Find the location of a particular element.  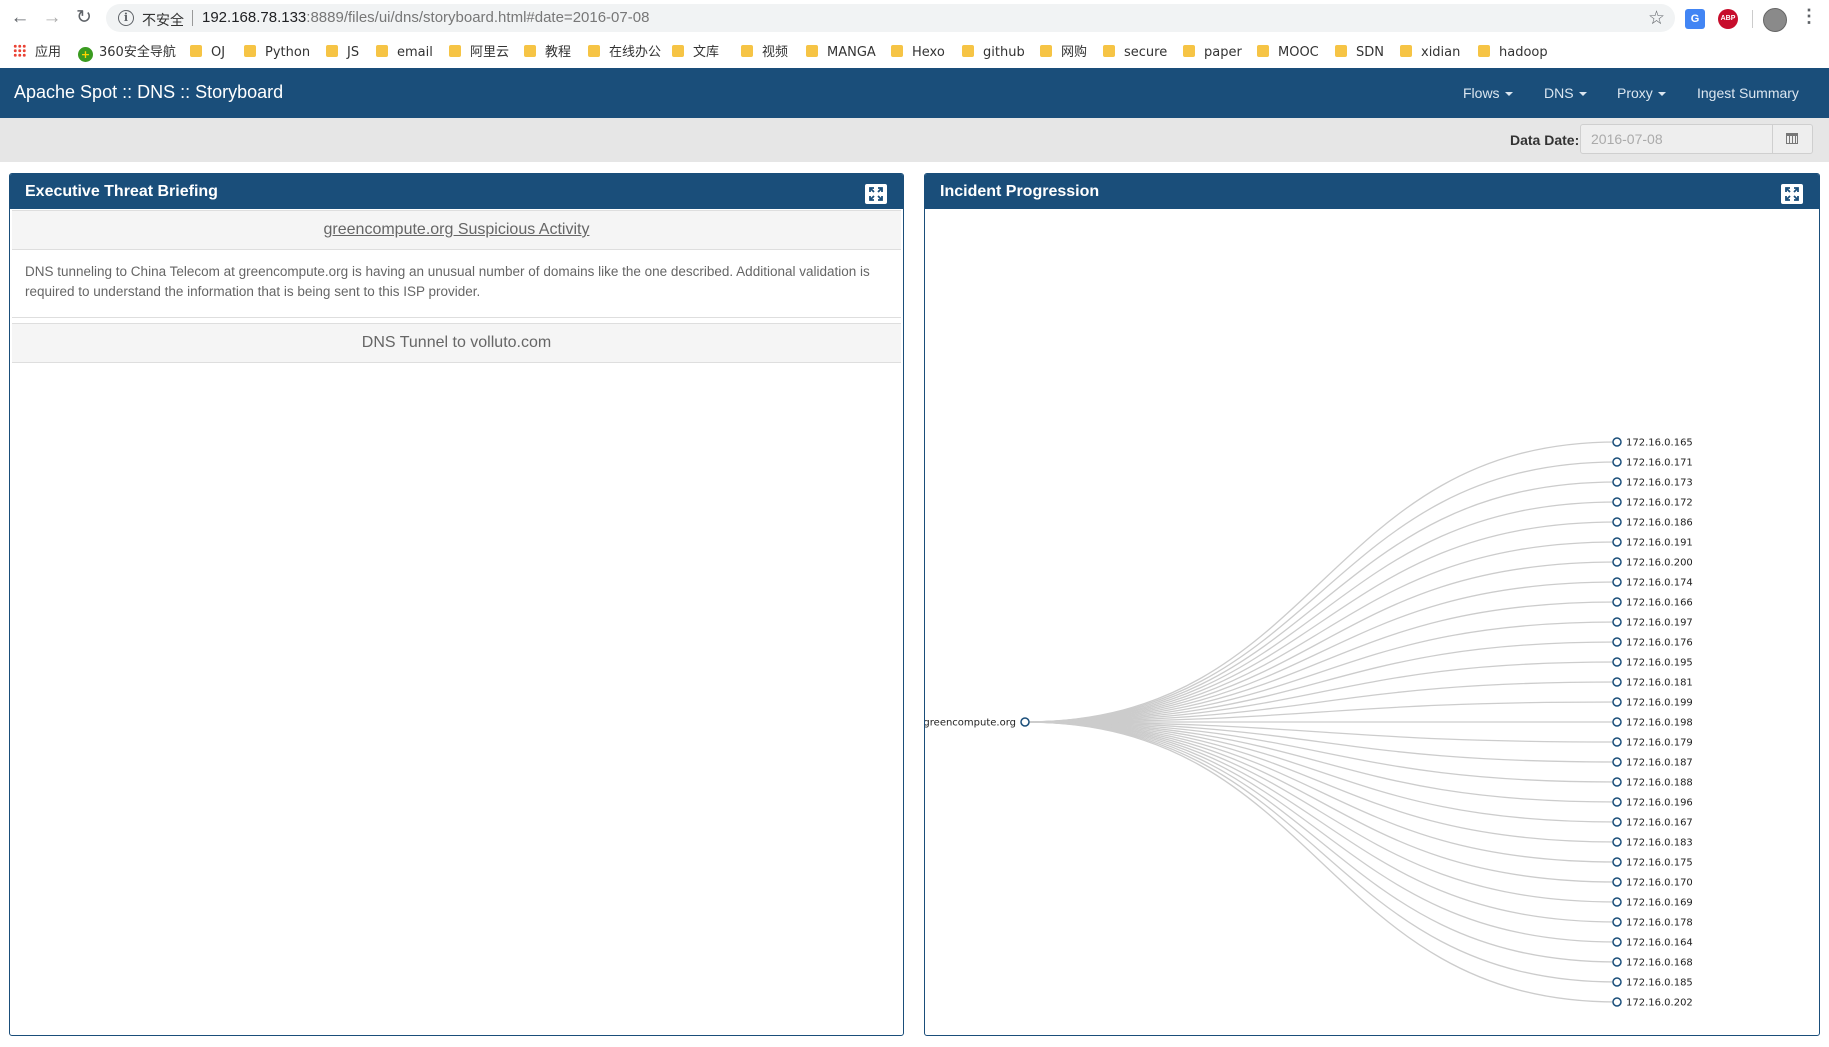

reload-icon: ↻ is located at coordinates (84, 18).